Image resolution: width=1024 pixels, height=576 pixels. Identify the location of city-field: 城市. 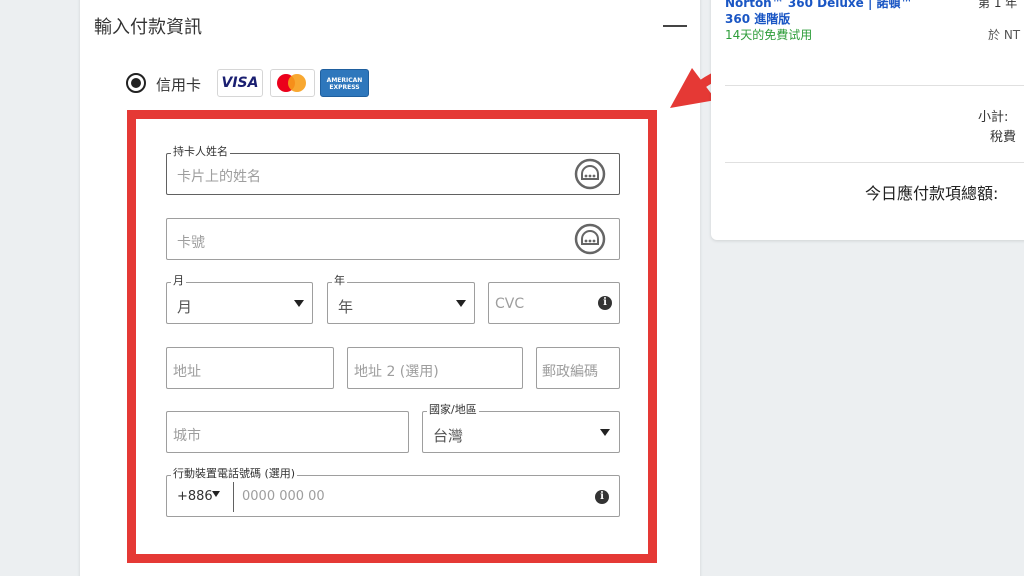
(287, 432).